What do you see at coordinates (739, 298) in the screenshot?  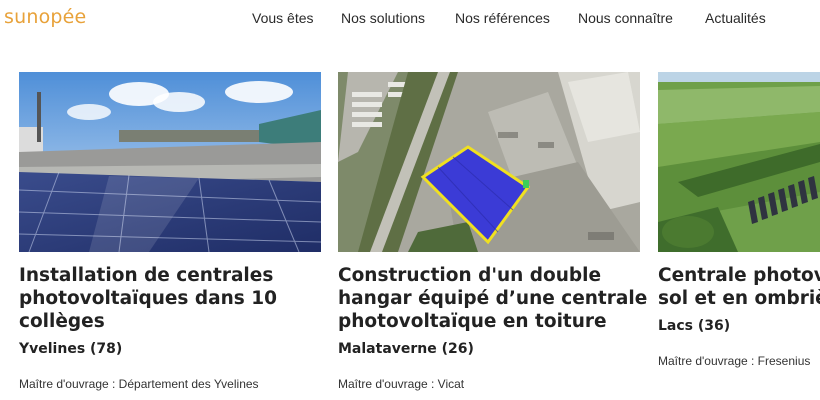 I see `card-title-line: sol et en ombrièr` at bounding box center [739, 298].